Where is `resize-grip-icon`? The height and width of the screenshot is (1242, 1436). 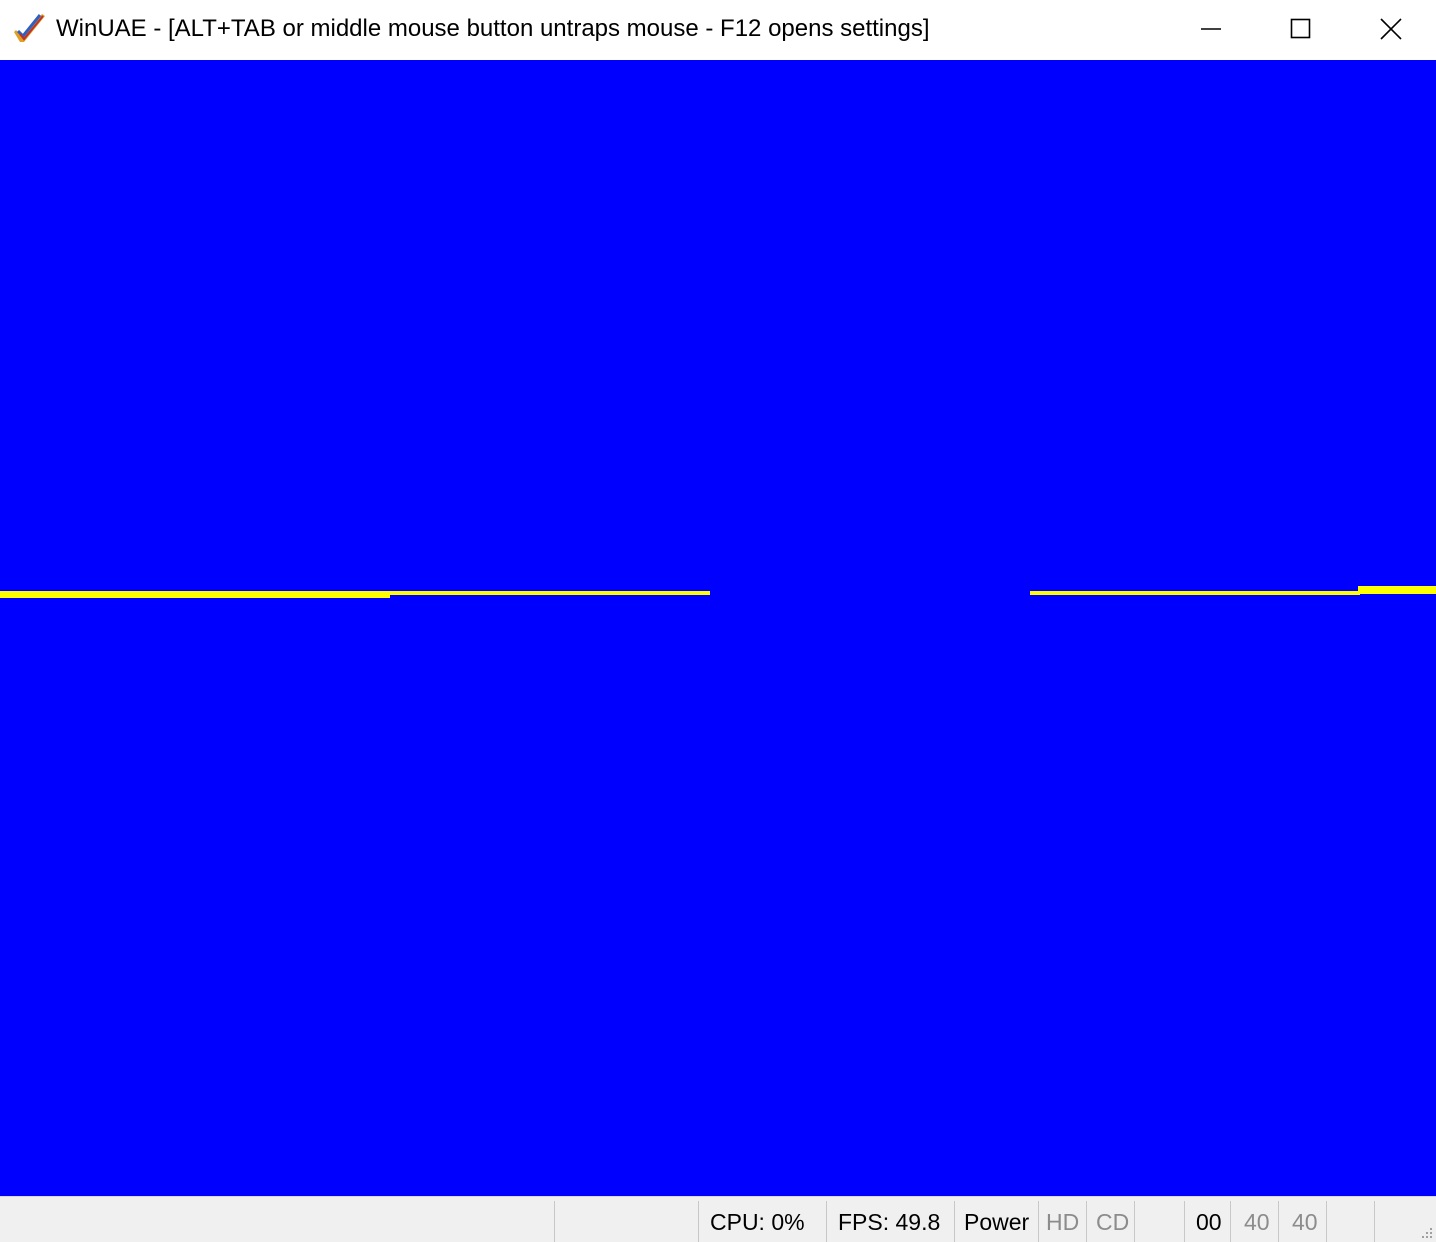 resize-grip-icon is located at coordinates (1425, 1231).